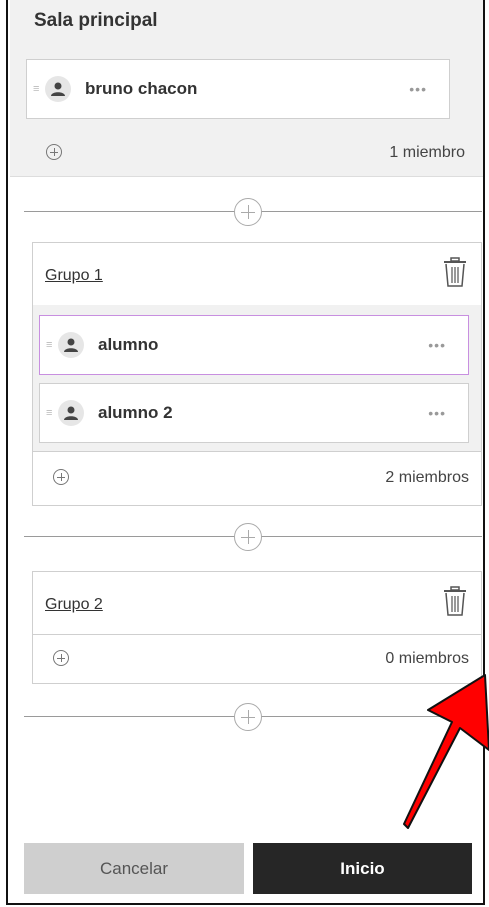  I want to click on member-name: alumno 2, so click(135, 412).